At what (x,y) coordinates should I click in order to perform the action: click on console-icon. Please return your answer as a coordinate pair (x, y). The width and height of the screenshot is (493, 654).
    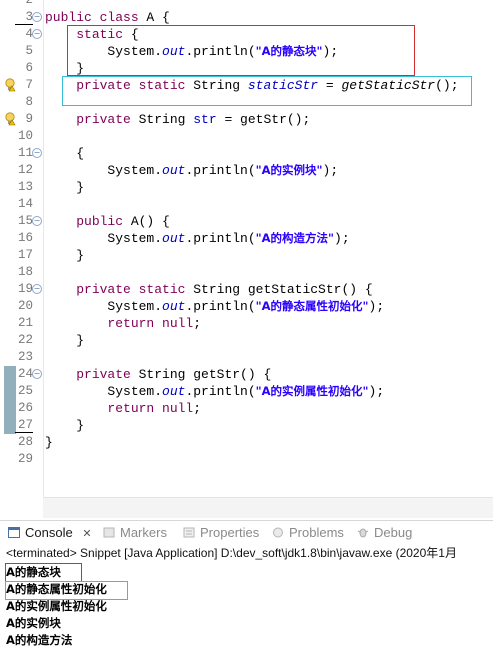
    Looking at the image, I should click on (14, 532).